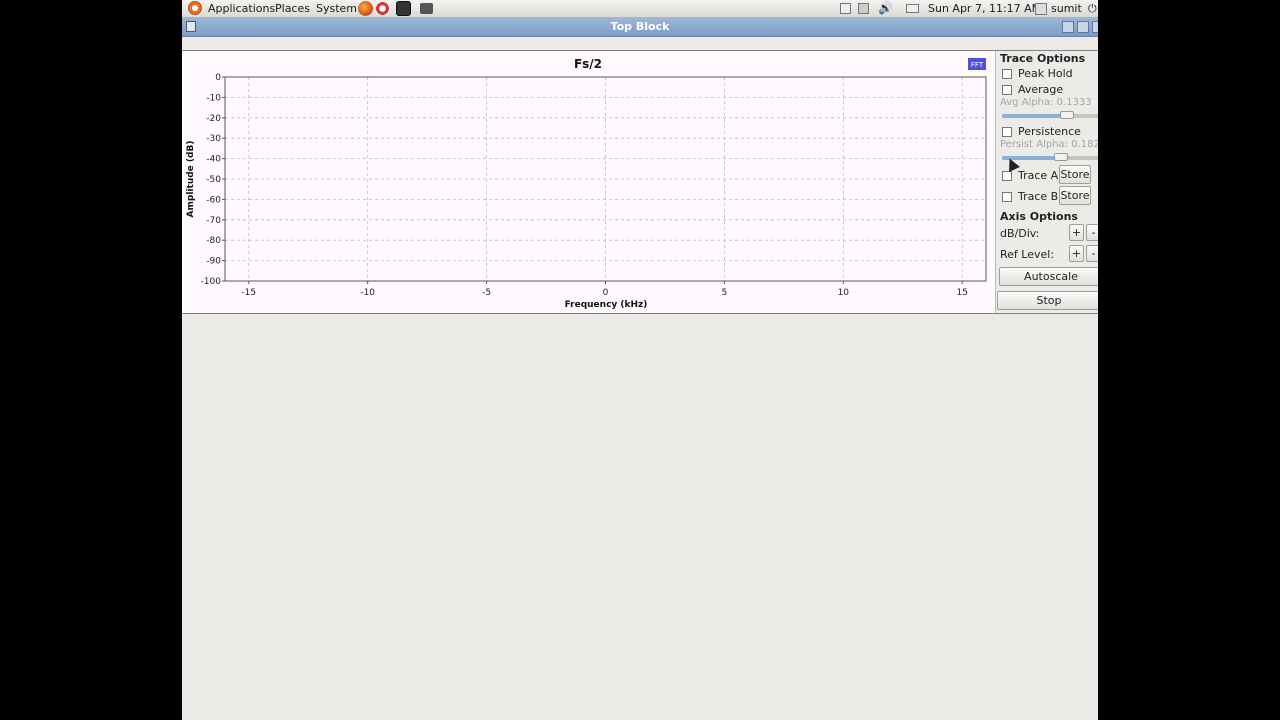  What do you see at coordinates (1046, 102) in the screenshot?
I see `avg-alpha-label: Avg Alpha: 0.1333` at bounding box center [1046, 102].